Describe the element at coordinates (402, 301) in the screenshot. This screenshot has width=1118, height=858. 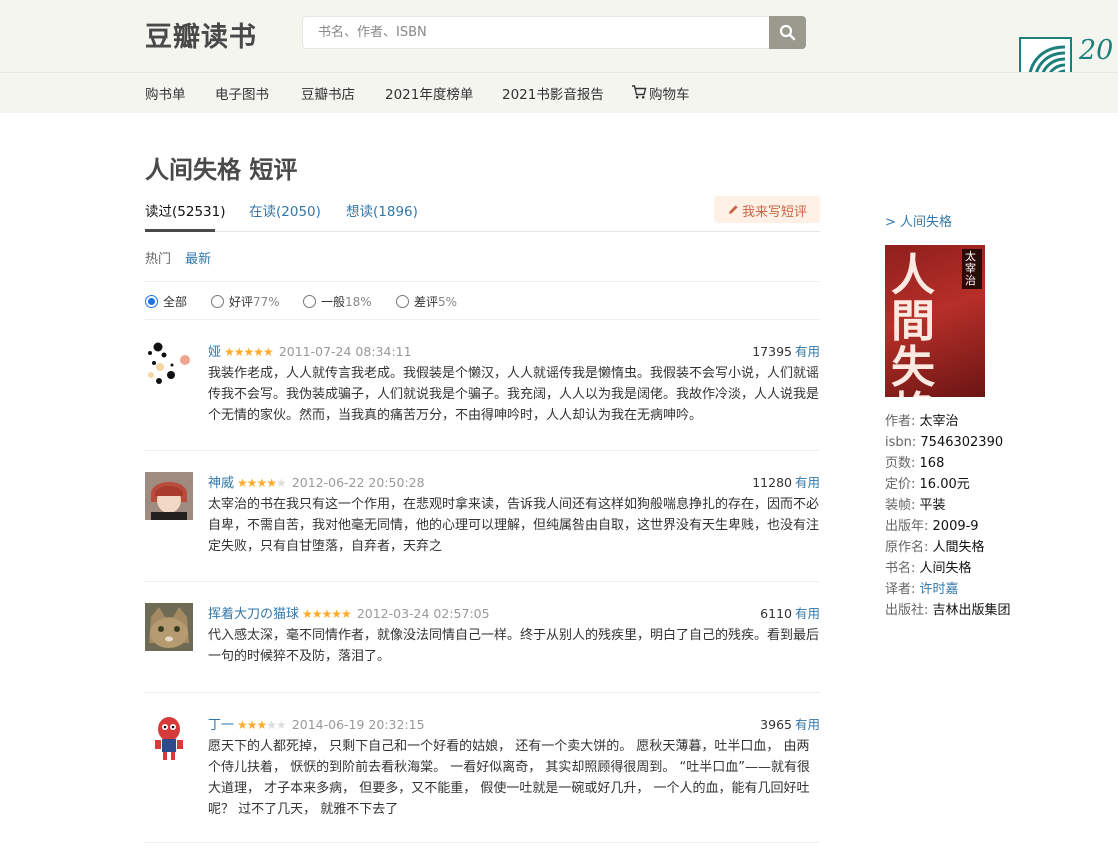
I see `radio-negative` at that location.